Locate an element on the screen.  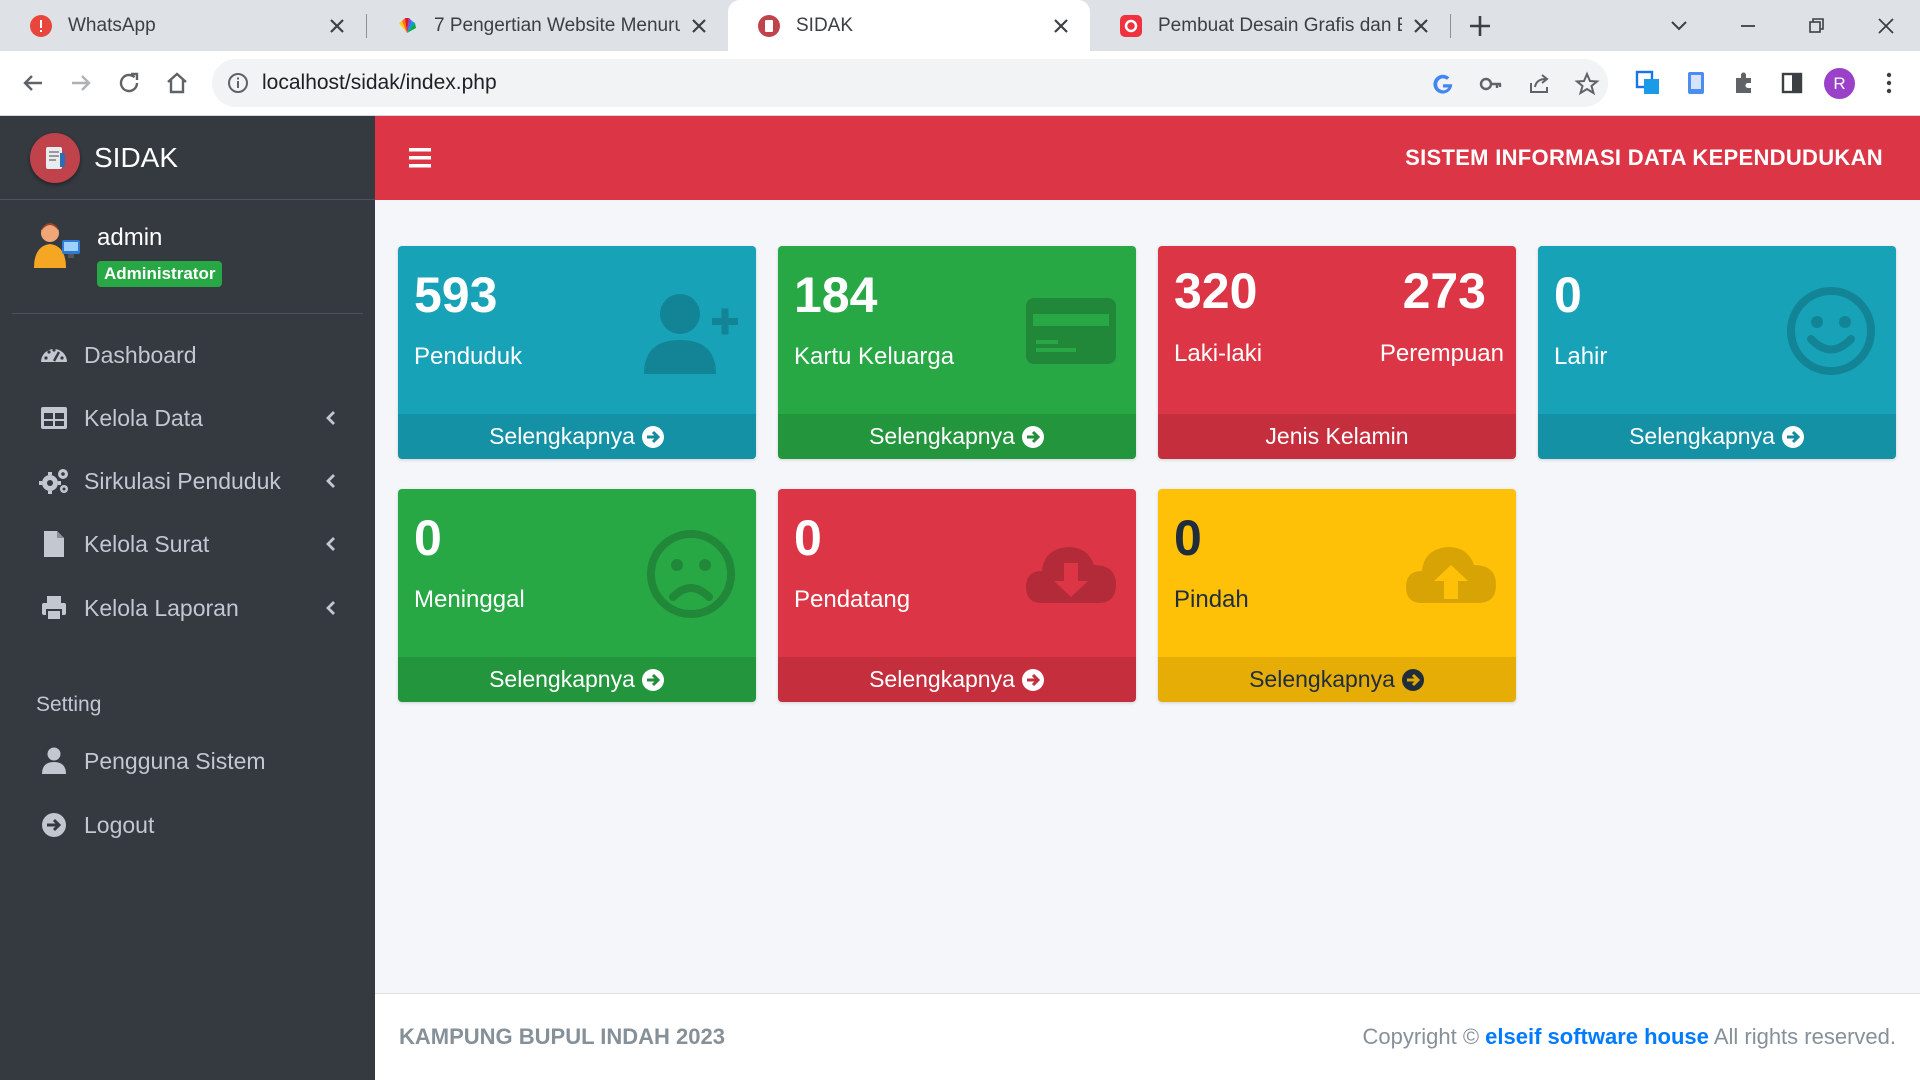
stat-box-pendatang: 0 Pendatang Selengkapnya is located at coordinates (957, 595).